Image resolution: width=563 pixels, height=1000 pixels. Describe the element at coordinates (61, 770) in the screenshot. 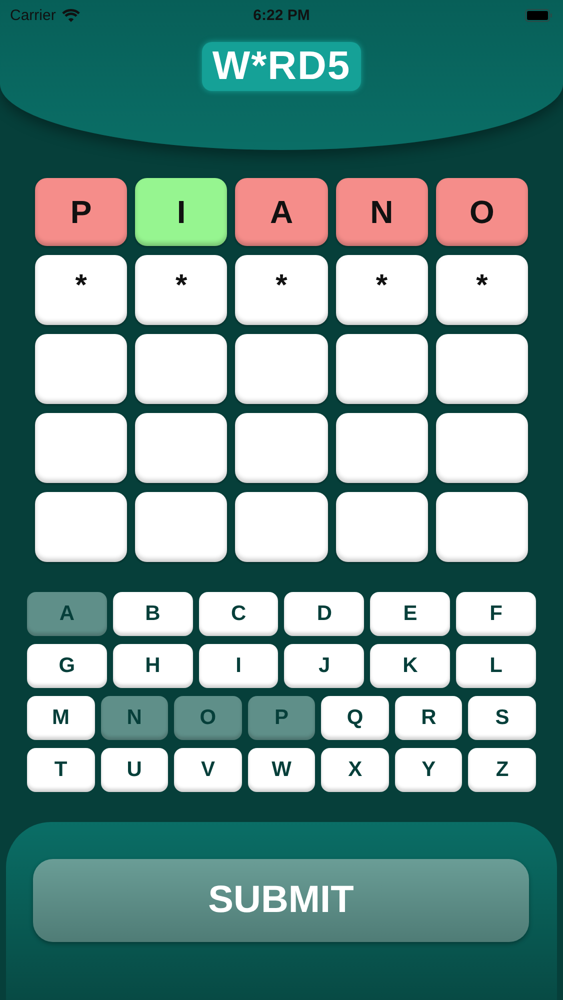

I see `letter-key: T` at that location.